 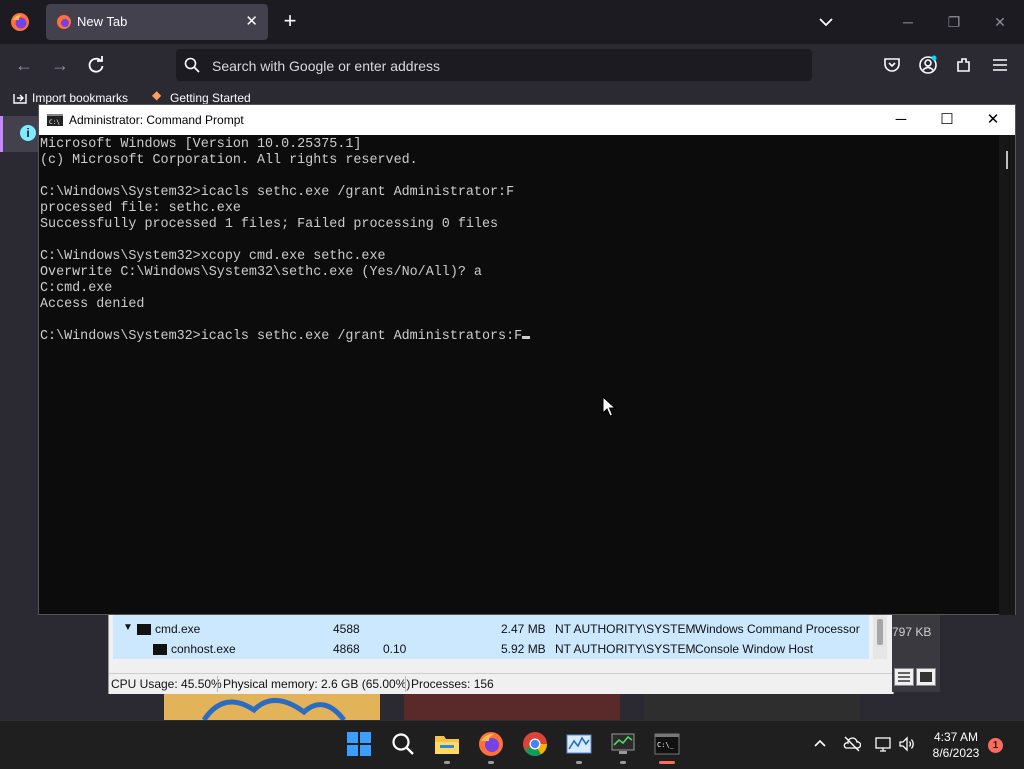 I want to click on cmd-titlebar: C:\ Administrator: Command Prompt ─ ☐ ✕, so click(x=527, y=120).